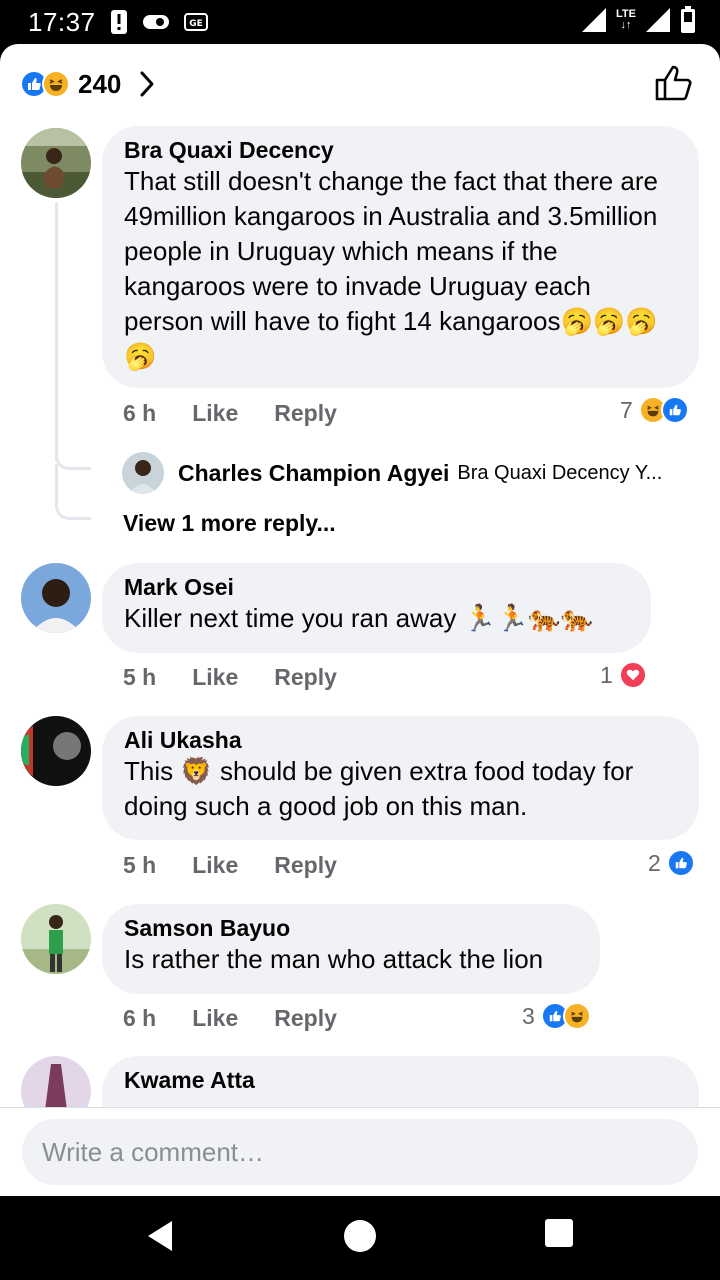 The height and width of the screenshot is (1280, 720). Describe the element at coordinates (688, 19) in the screenshot. I see `battery-icon` at that location.